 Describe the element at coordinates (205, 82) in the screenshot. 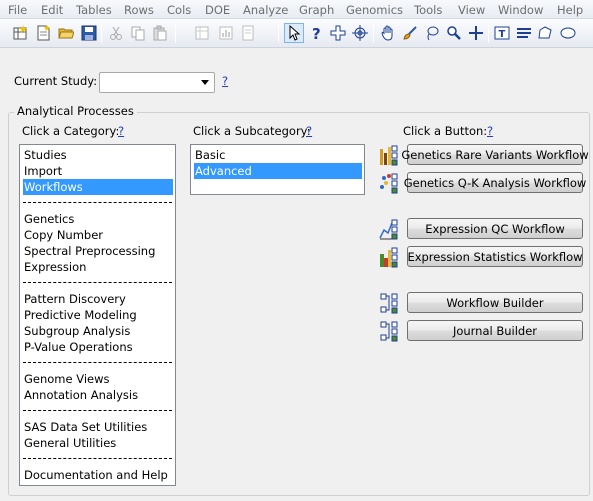

I see `chevron-down-icon` at that location.